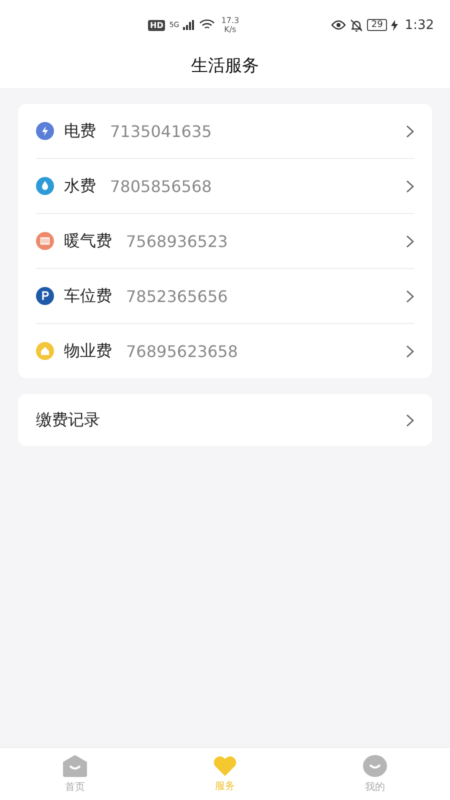 The width and height of the screenshot is (450, 800). What do you see at coordinates (45, 351) in the screenshot?
I see `house-icon` at bounding box center [45, 351].